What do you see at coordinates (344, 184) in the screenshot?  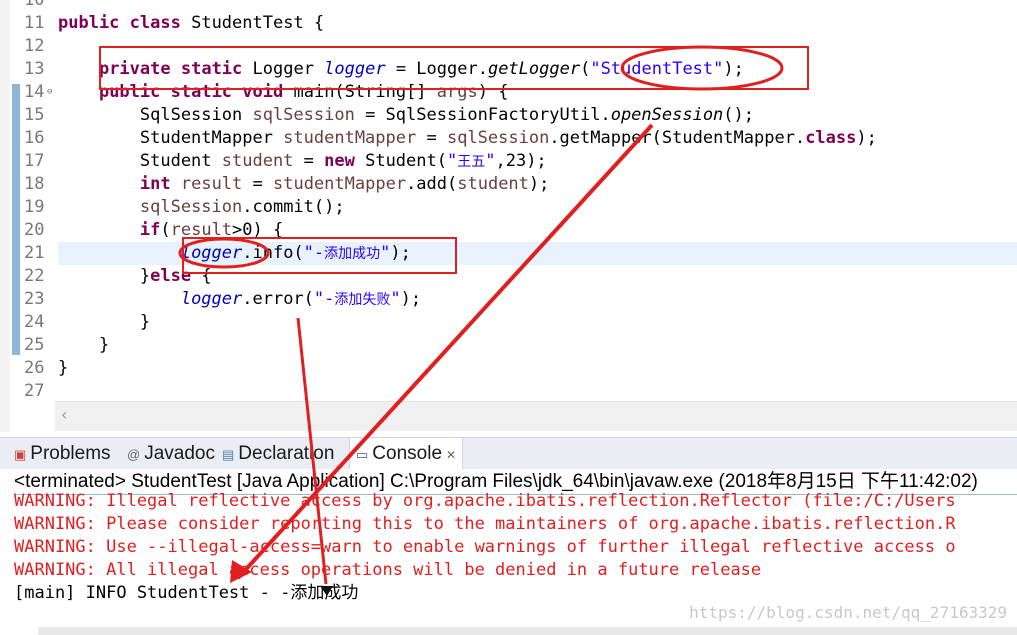 I see `code-text: int result = studentMapper.add(student);` at bounding box center [344, 184].